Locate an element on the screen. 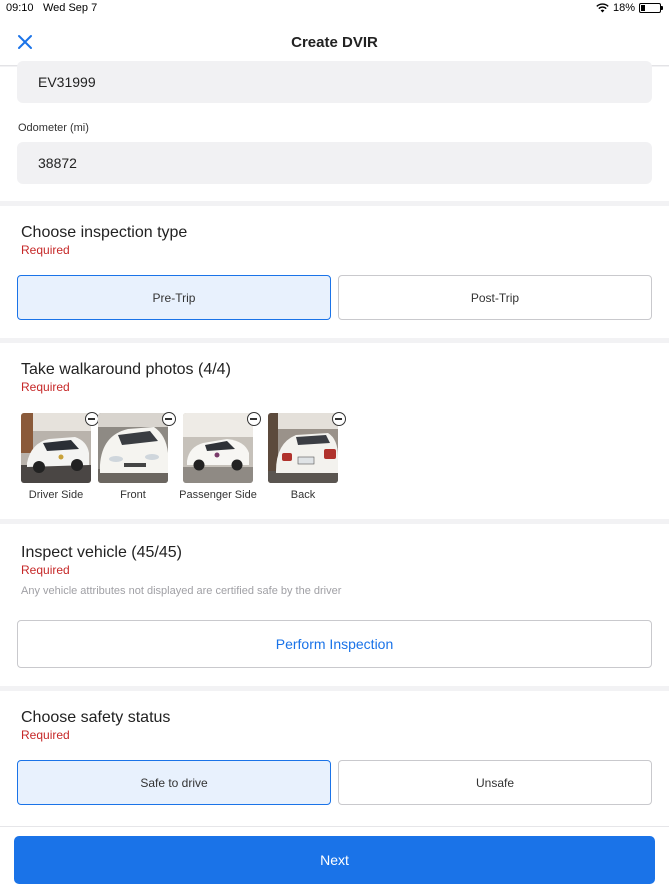  photo-label-back: Back is located at coordinates (303, 495).